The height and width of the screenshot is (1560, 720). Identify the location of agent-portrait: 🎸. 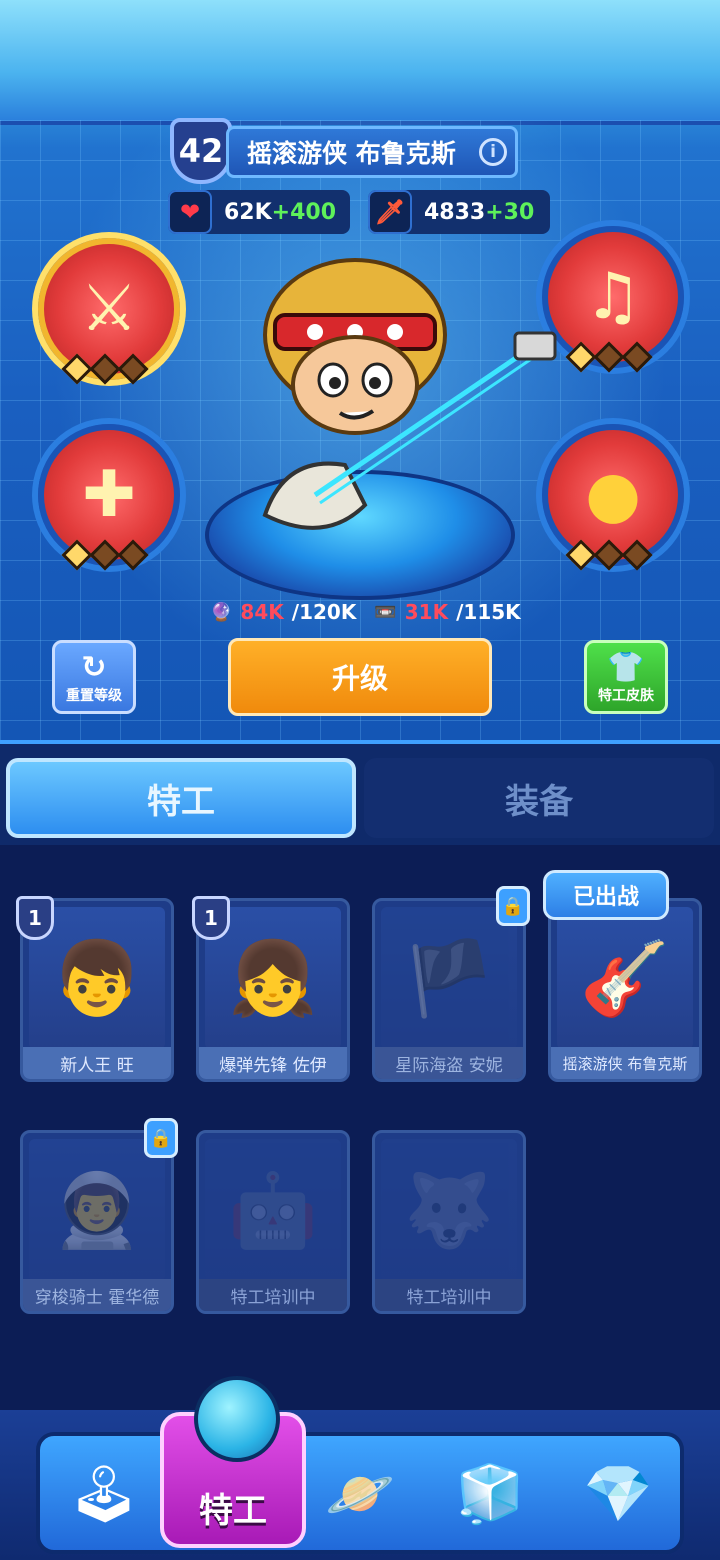
(625, 978).